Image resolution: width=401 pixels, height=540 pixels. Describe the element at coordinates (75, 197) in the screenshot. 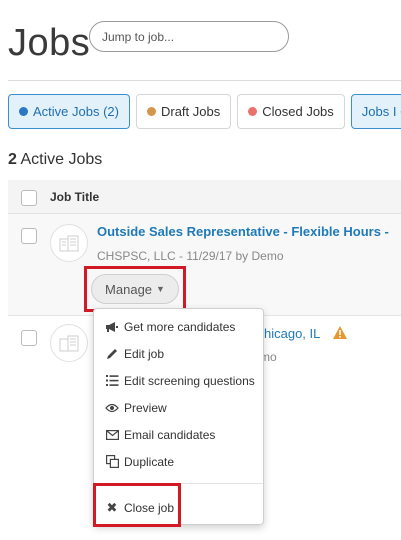

I see `job-title-column-header: Job Title` at that location.